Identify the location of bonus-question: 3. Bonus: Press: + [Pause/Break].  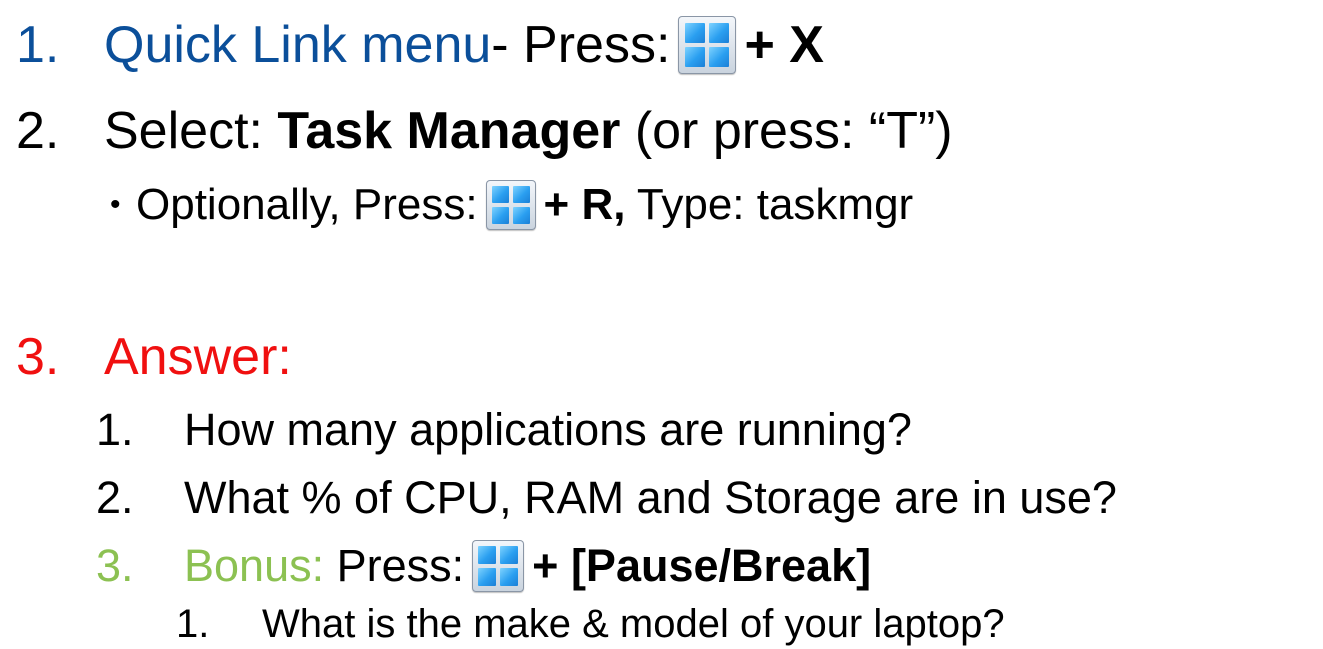
(483, 566).